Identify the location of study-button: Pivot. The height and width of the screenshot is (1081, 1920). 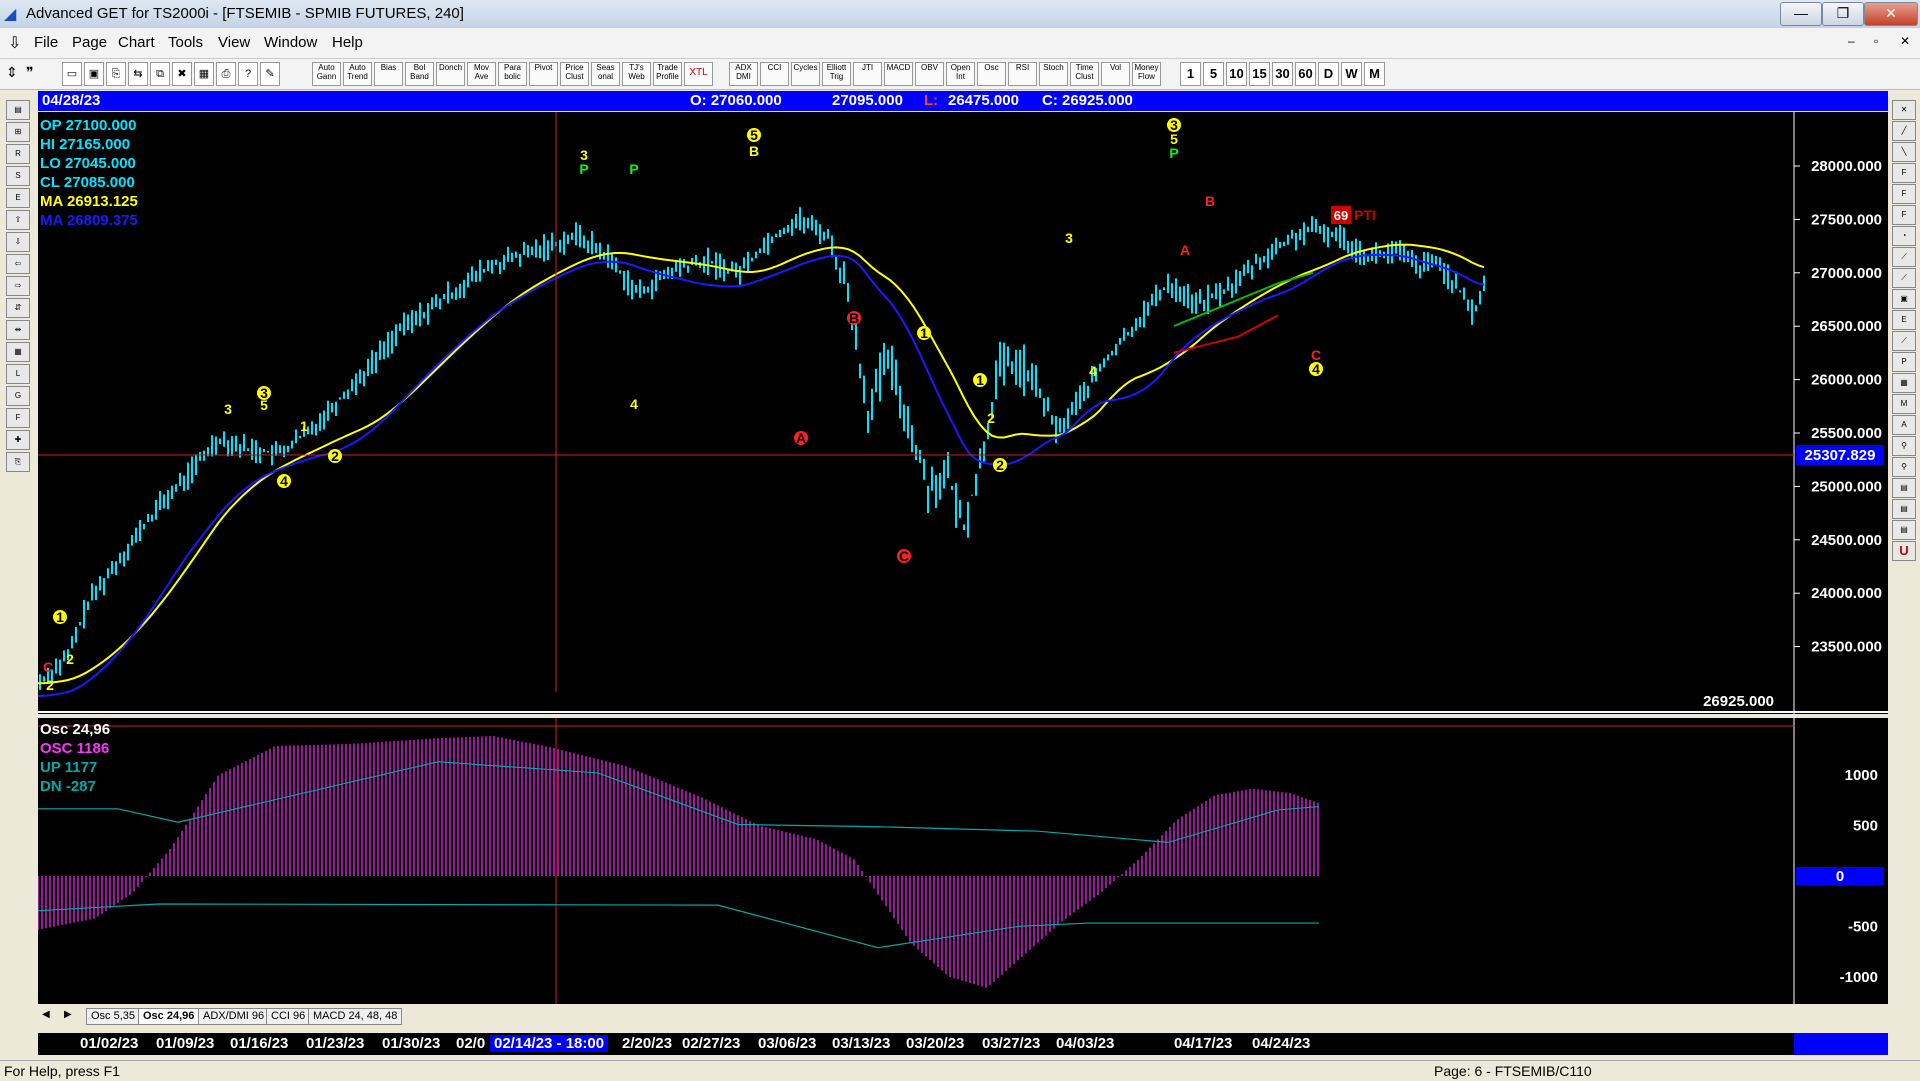
(543, 74).